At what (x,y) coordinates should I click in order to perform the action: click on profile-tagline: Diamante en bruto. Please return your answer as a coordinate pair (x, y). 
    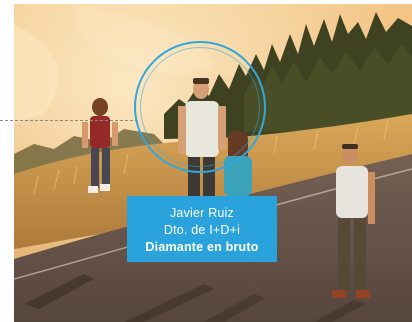
    Looking at the image, I should click on (202, 247).